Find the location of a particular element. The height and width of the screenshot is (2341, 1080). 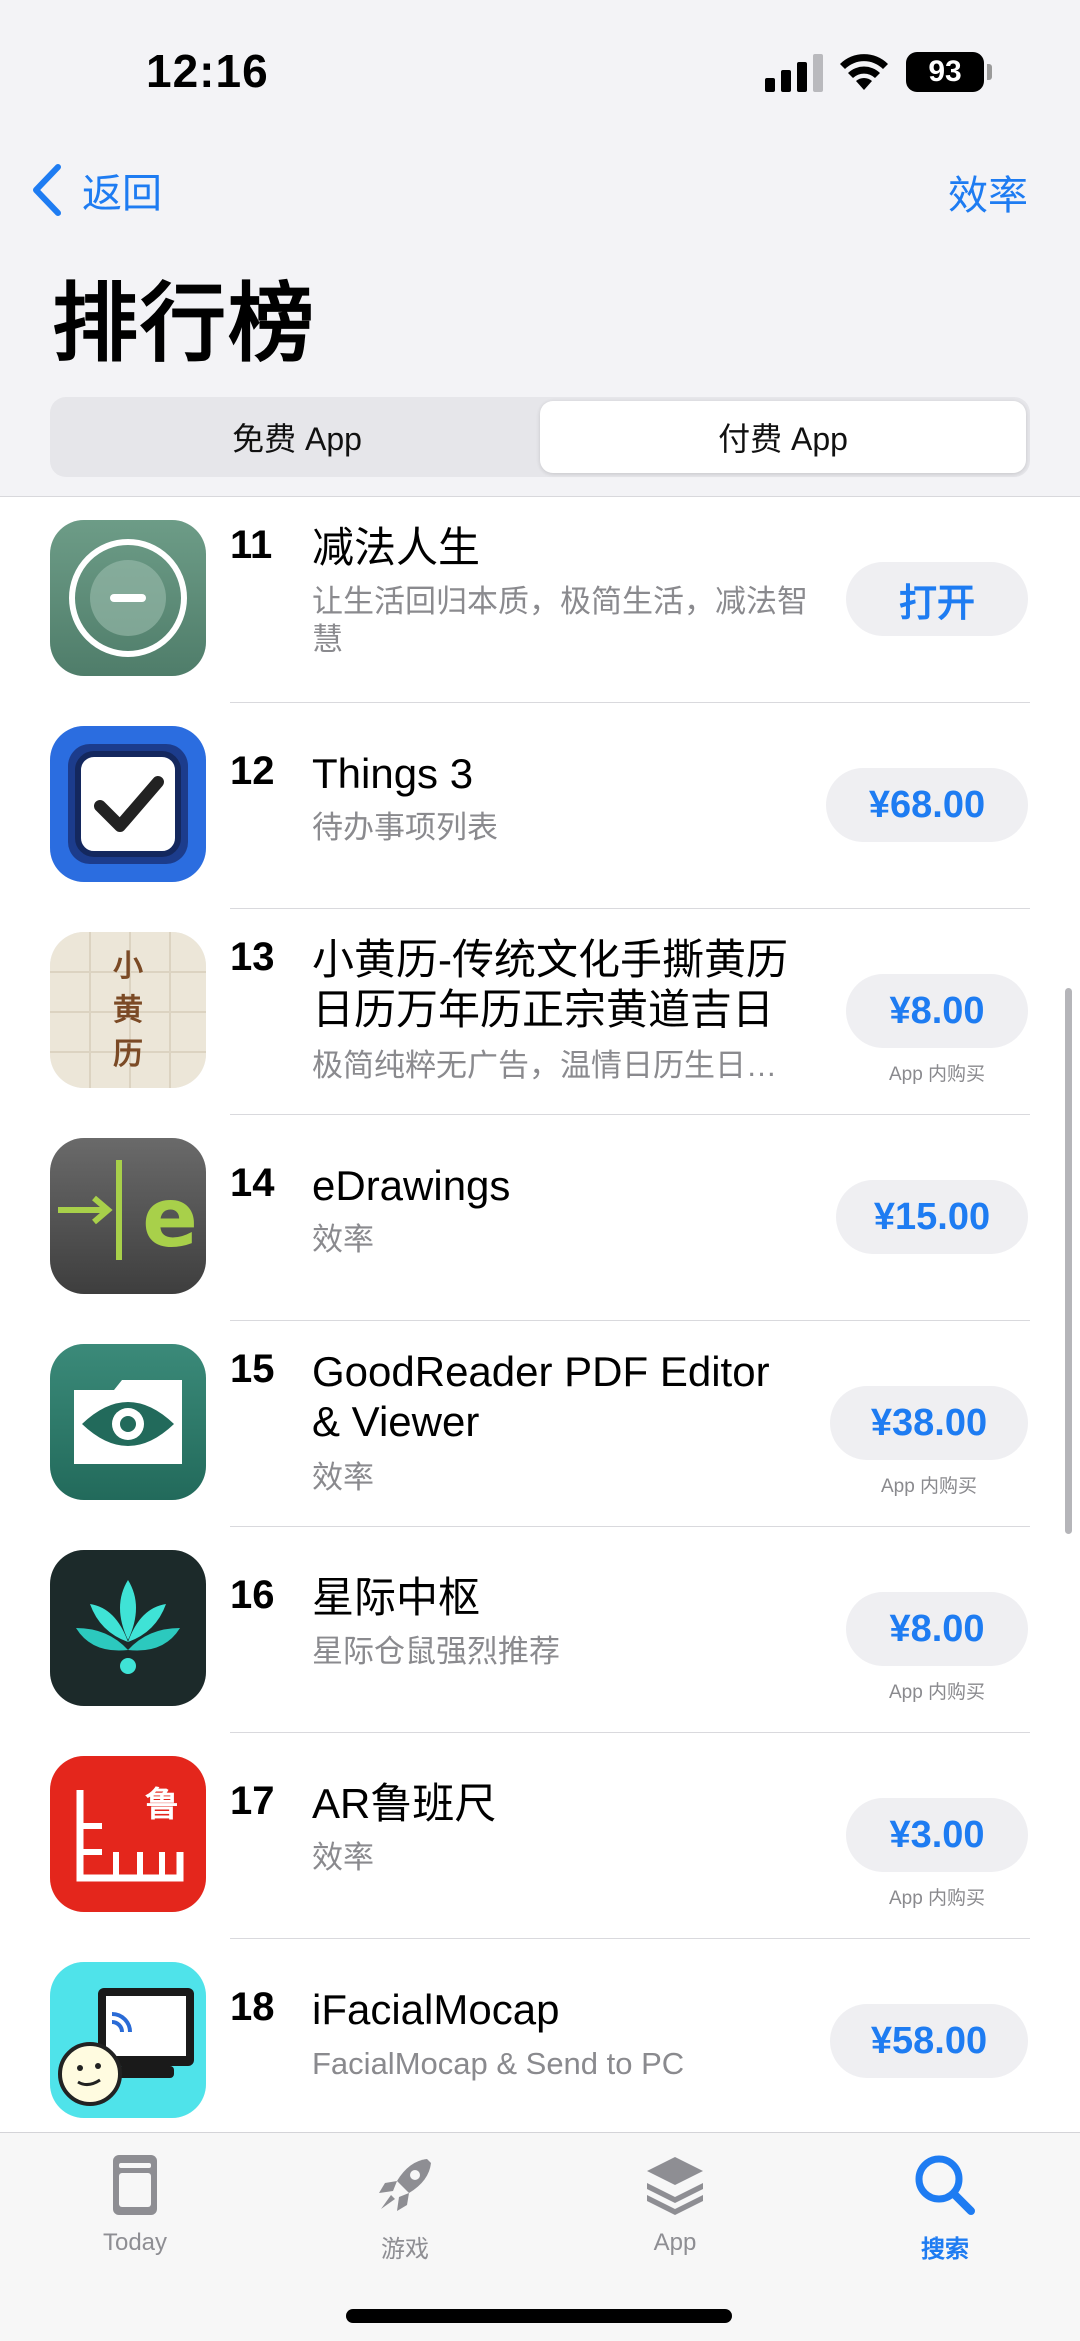

segment-paid: 付费 App is located at coordinates (783, 437).